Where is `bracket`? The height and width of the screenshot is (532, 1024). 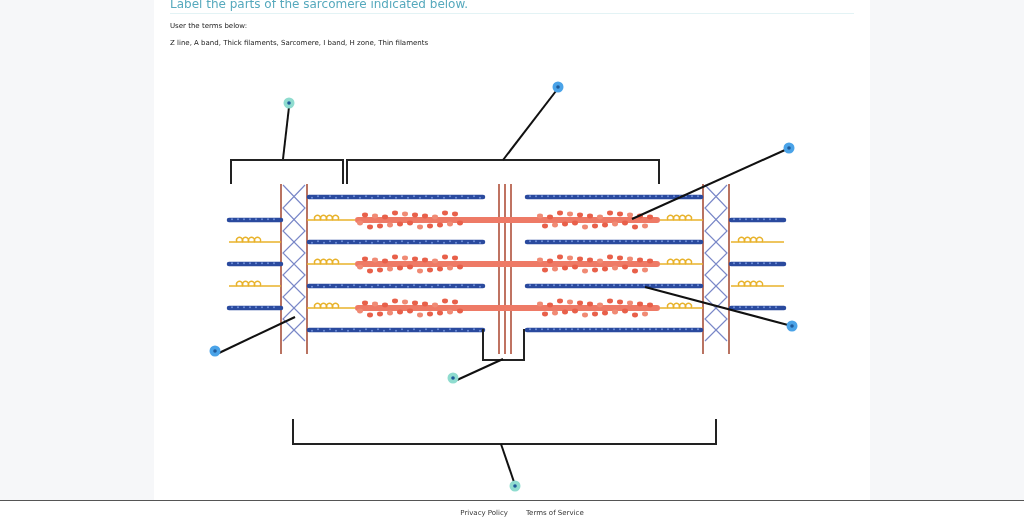
bracket is located at coordinates (503, 344).